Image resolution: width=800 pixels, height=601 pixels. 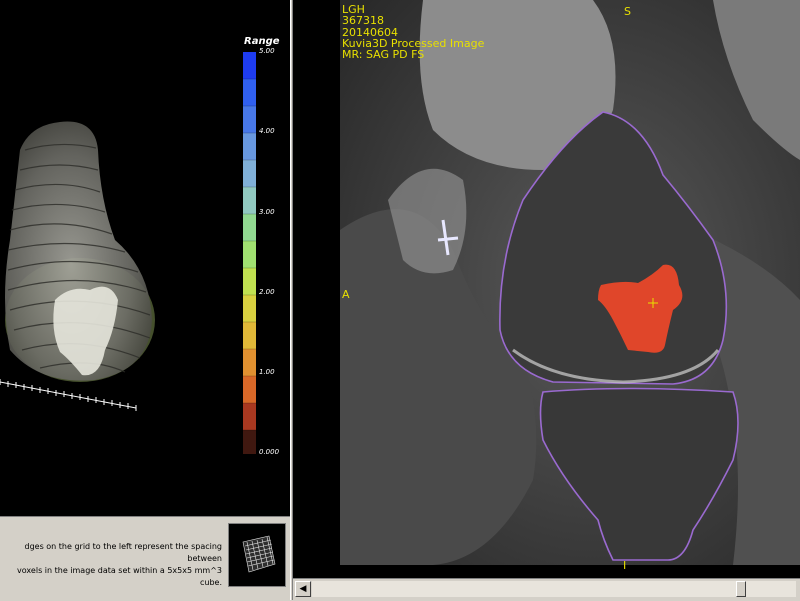 I want to click on overlay-patient-id: 367318, so click(x=363, y=20).